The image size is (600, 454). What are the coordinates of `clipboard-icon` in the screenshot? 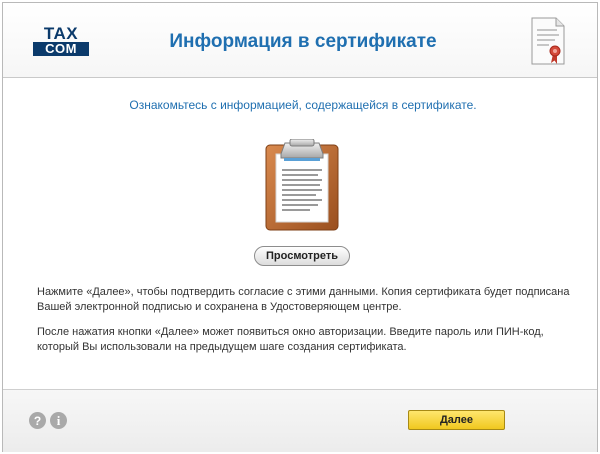 It's located at (302, 185).